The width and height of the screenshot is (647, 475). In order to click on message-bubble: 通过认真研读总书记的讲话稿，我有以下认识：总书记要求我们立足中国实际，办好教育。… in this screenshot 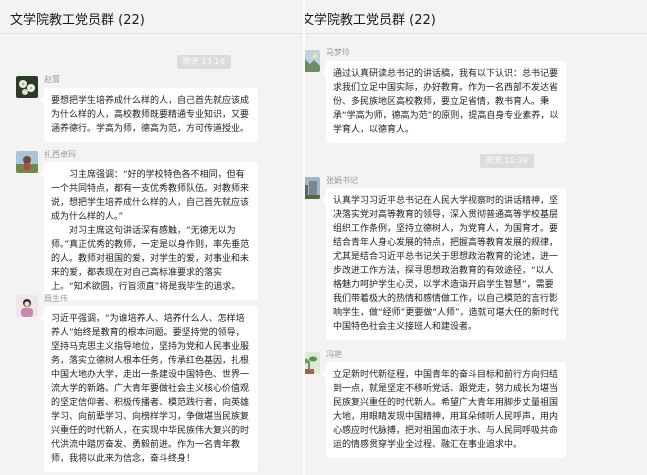, I will do `click(444, 102)`.